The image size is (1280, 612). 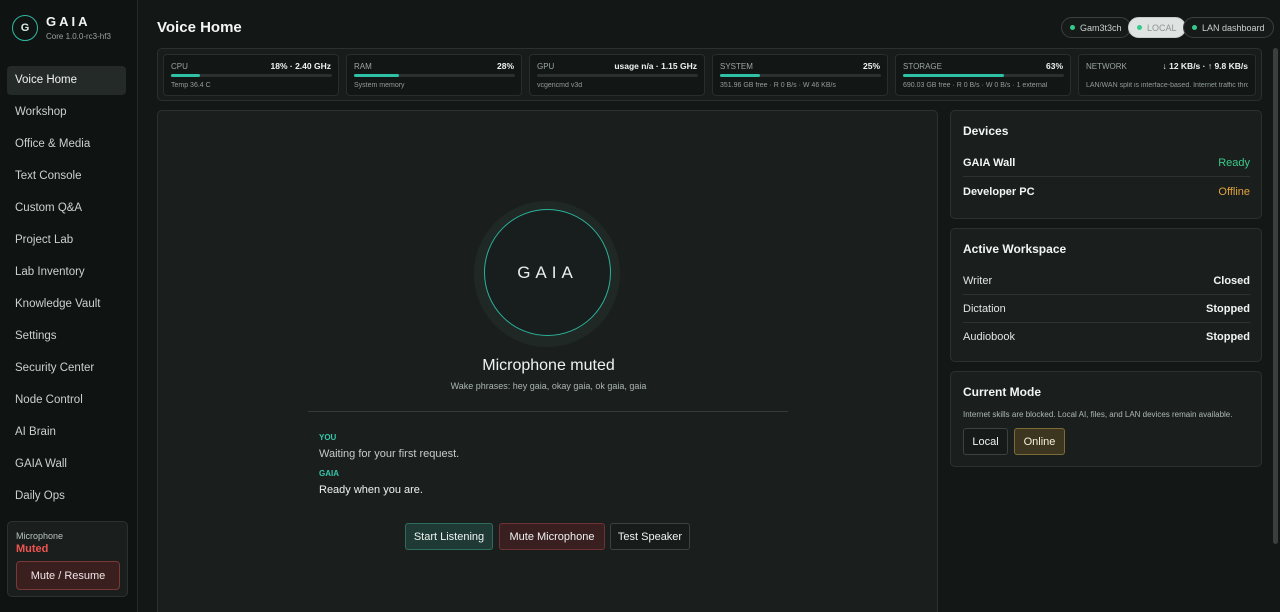 I want to click on you-message: Waiting for your first request., so click(x=389, y=454).